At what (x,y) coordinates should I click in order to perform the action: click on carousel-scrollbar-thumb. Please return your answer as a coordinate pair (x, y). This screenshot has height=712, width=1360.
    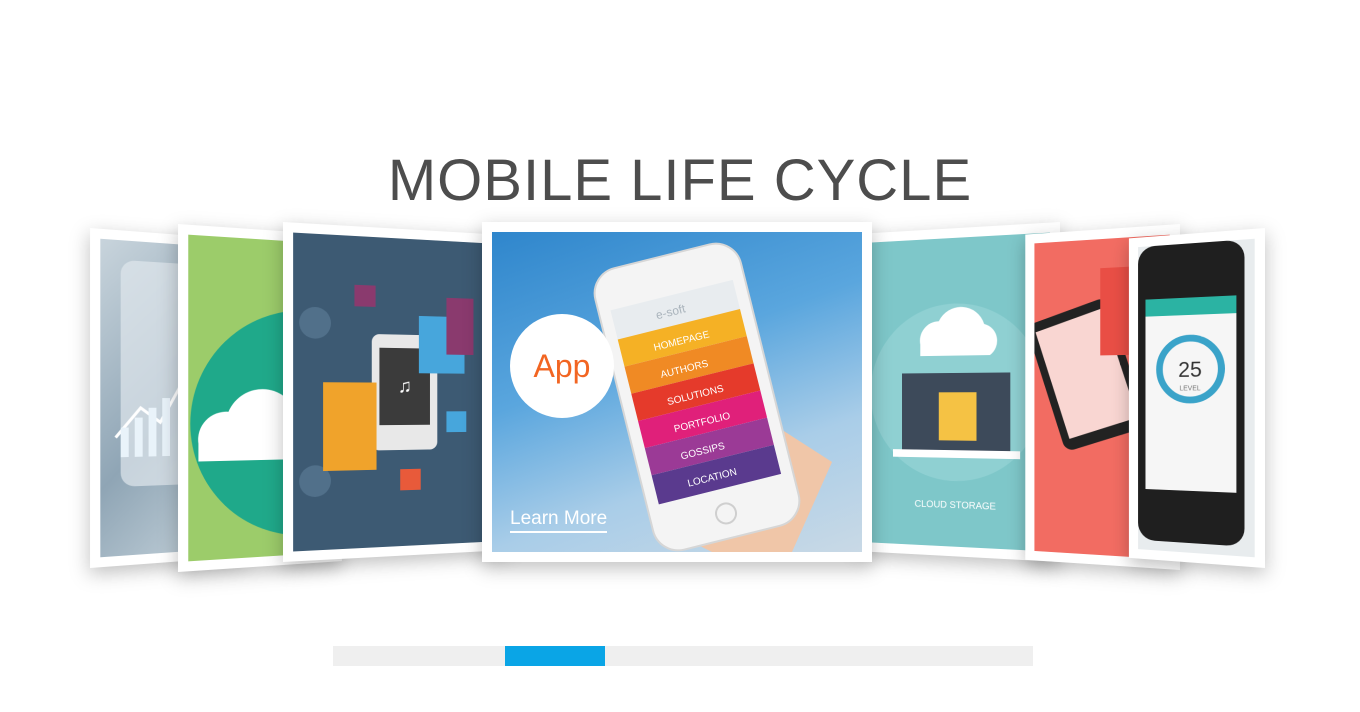
    Looking at the image, I should click on (555, 656).